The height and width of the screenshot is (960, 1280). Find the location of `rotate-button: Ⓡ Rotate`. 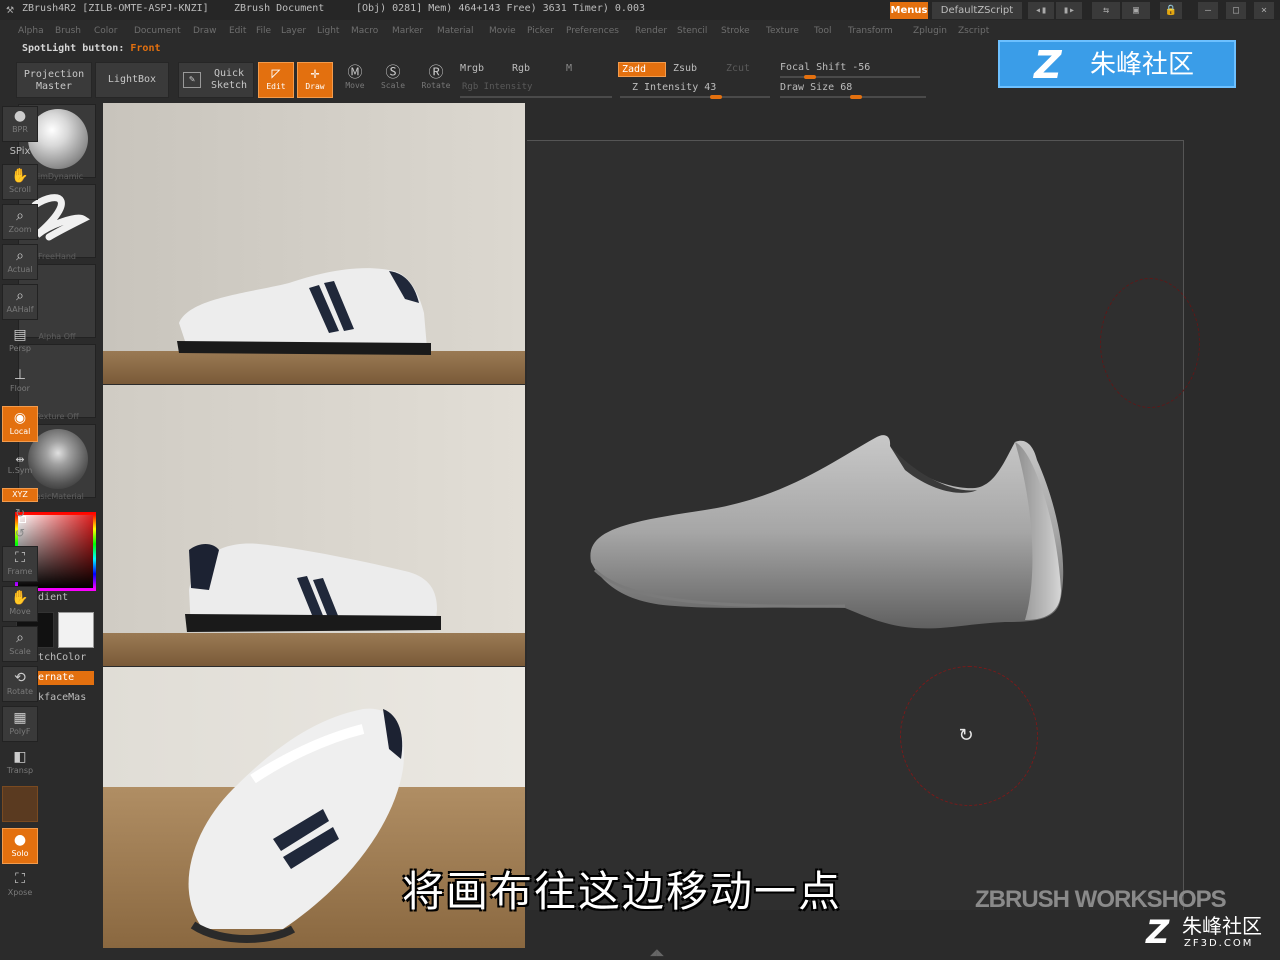

rotate-button: Ⓡ Rotate is located at coordinates (436, 80).